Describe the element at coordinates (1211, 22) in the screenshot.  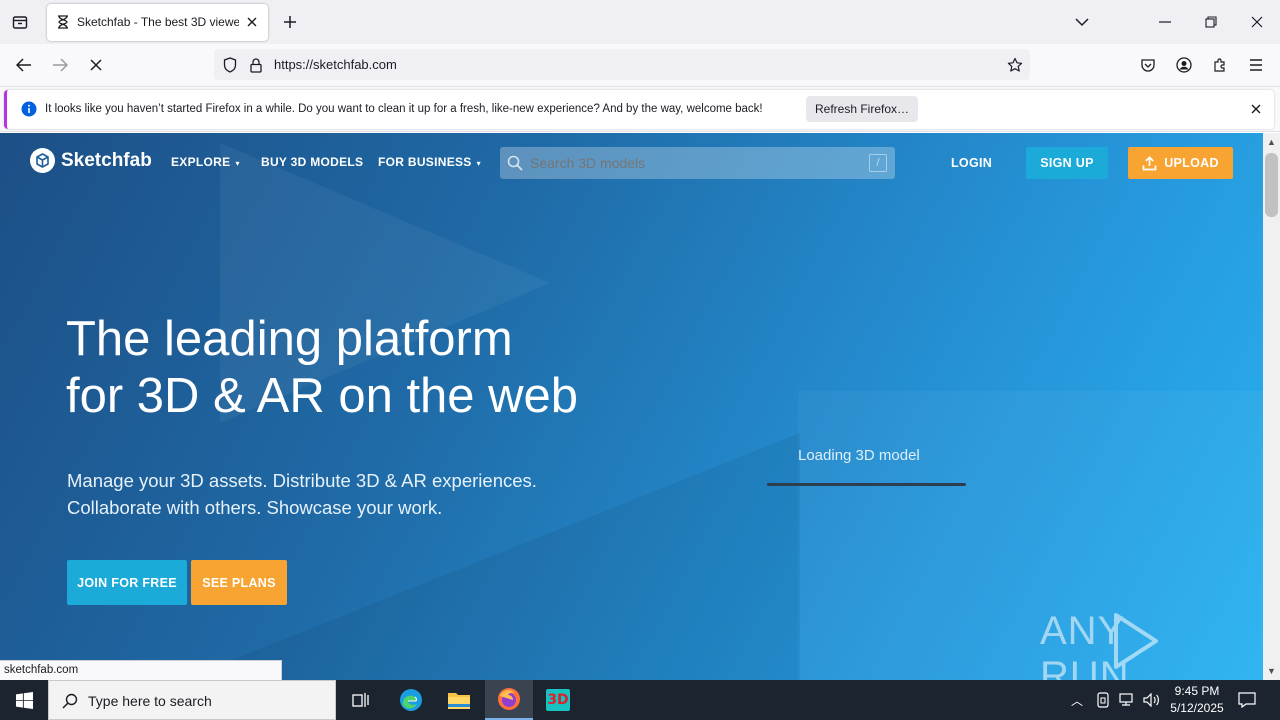
I see `restore-button` at that location.